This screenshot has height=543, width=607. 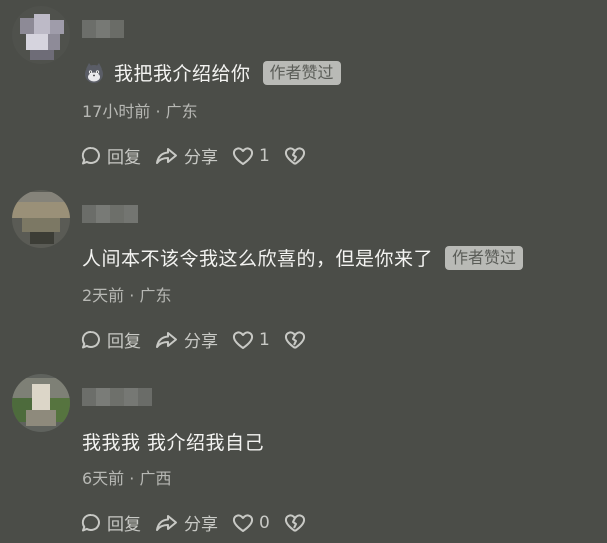 I want to click on comment-text: 我我我 我介绍我自己, so click(x=173, y=443).